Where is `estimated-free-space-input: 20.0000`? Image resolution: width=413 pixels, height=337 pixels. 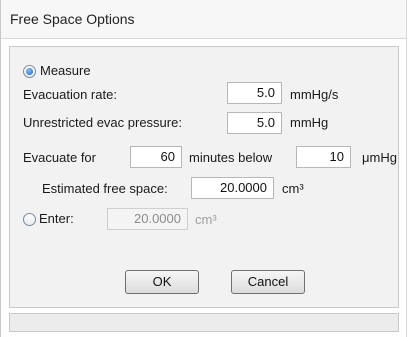 estimated-free-space-input: 20.0000 is located at coordinates (232, 188).